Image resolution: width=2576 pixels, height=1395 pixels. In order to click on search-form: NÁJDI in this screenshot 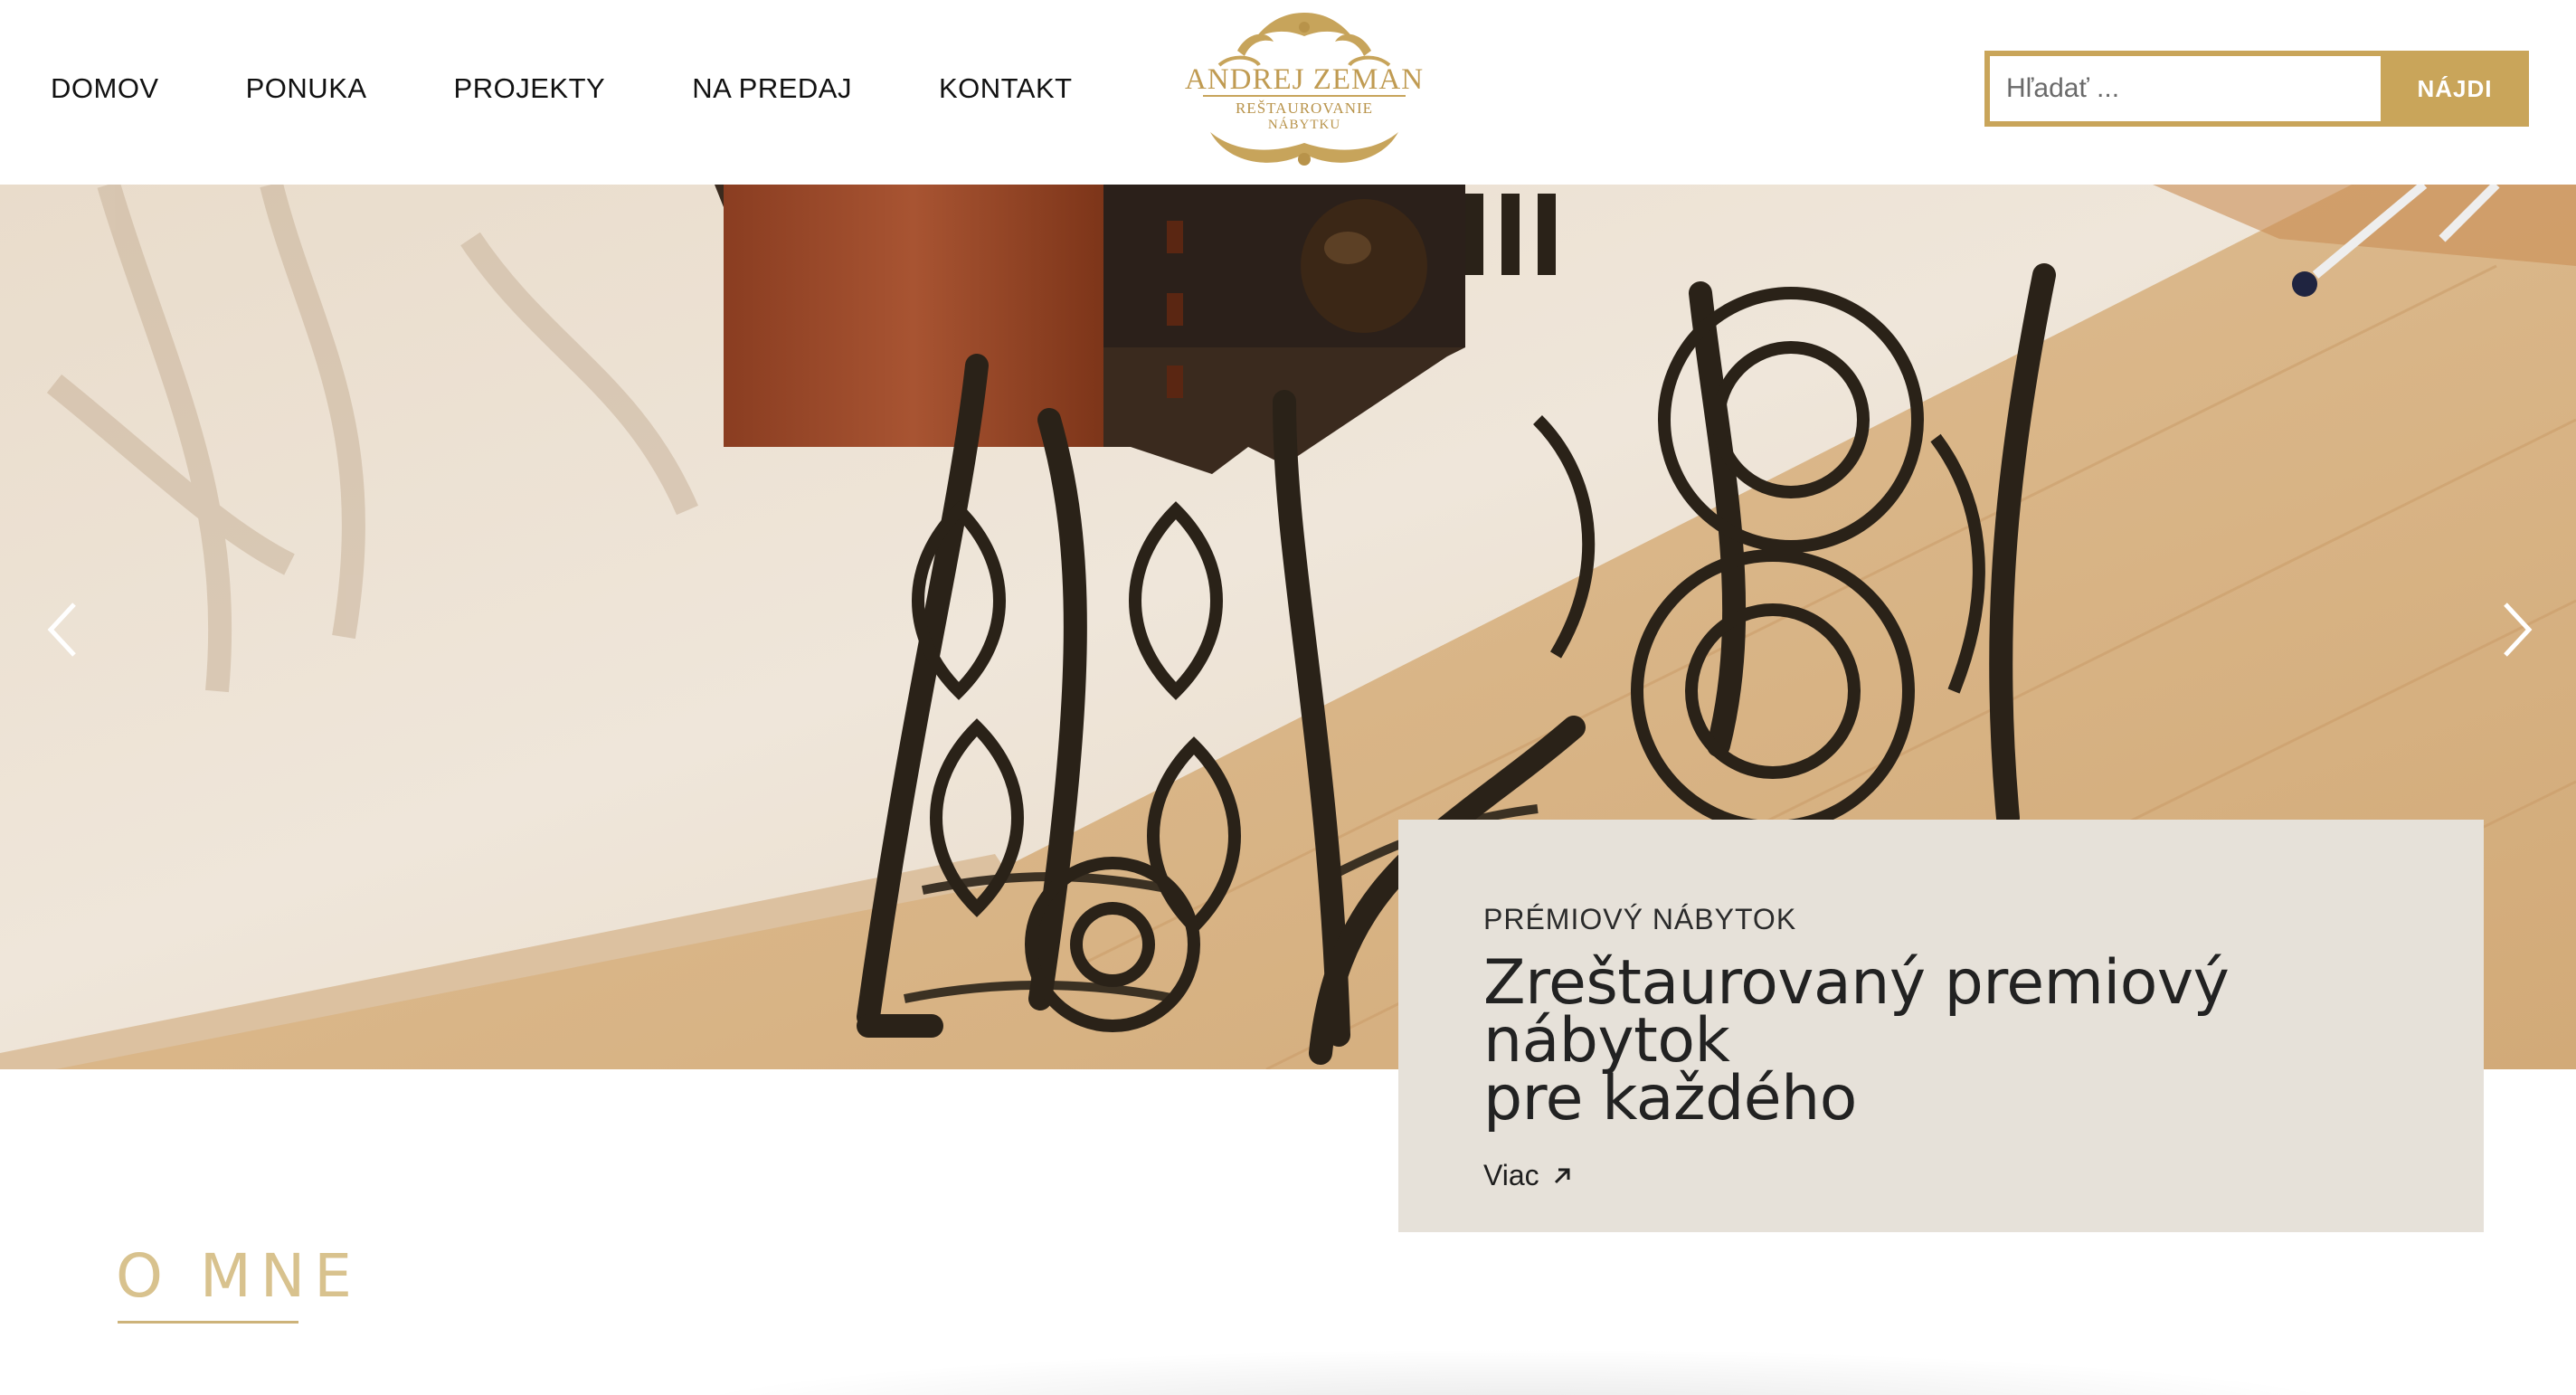, I will do `click(2256, 89)`.